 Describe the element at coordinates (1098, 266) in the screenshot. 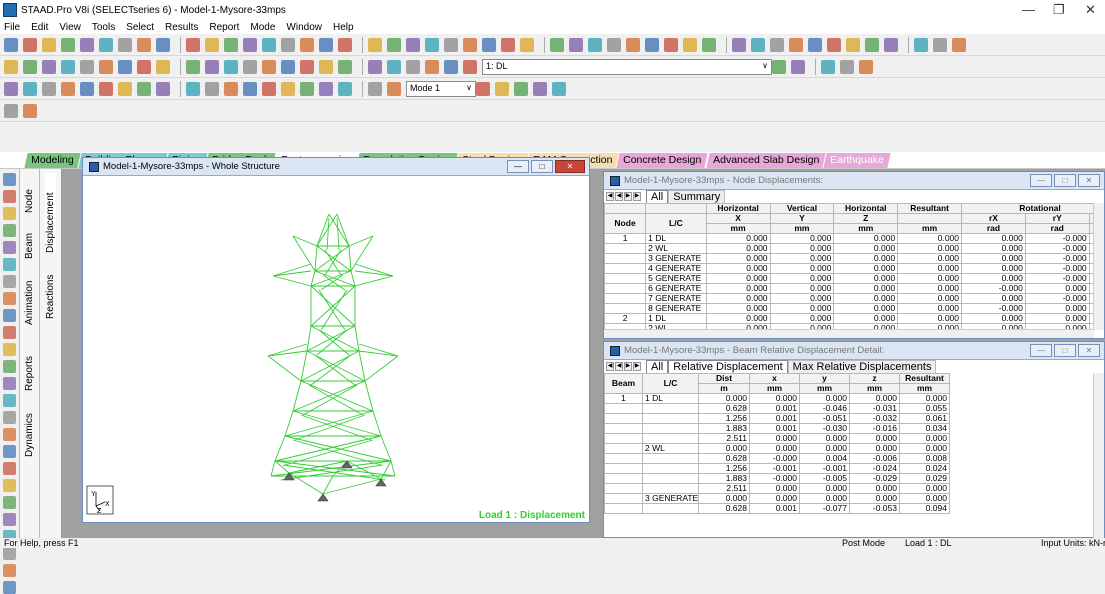

I see `node-vertical-scrollbar` at that location.